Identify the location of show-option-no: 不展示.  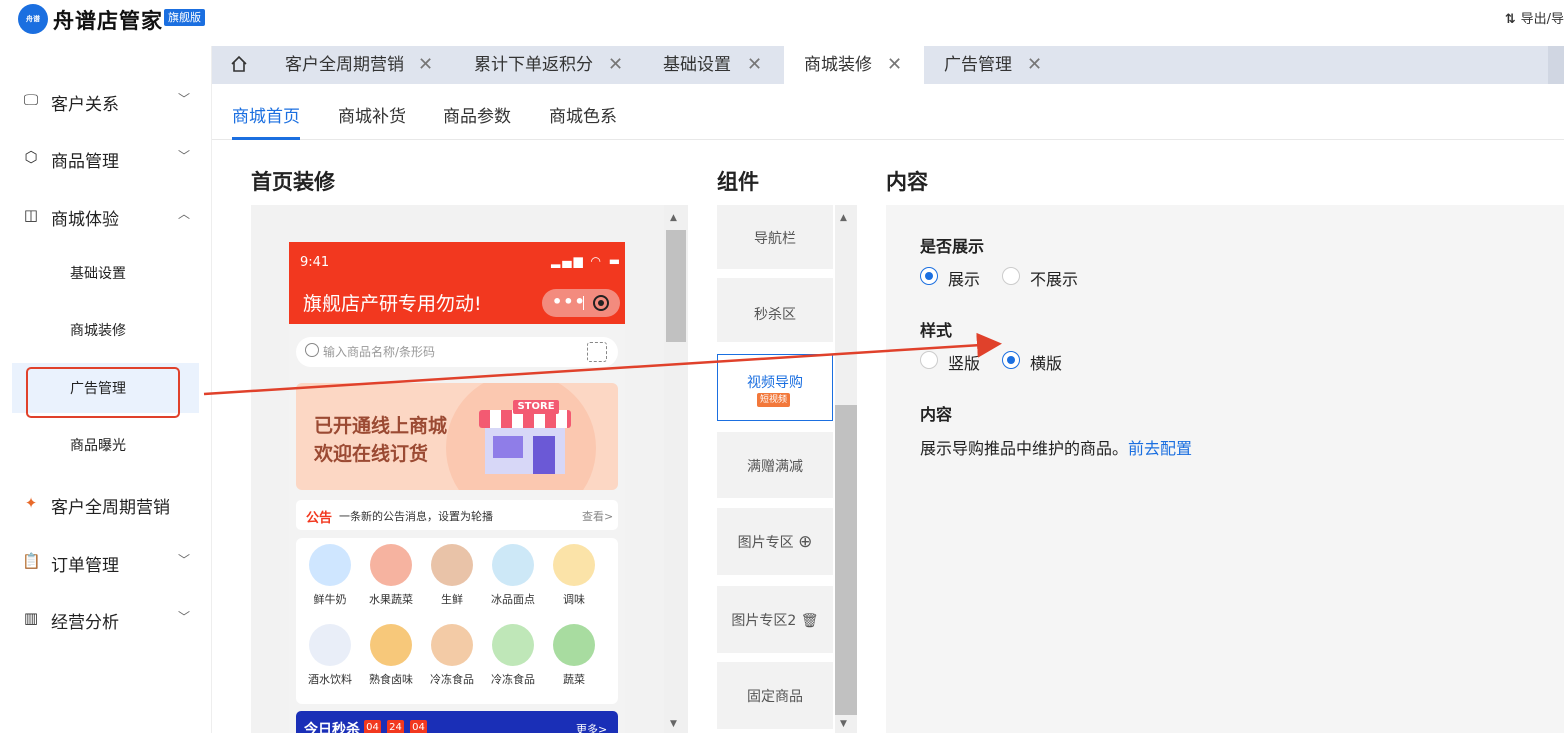
(1054, 278).